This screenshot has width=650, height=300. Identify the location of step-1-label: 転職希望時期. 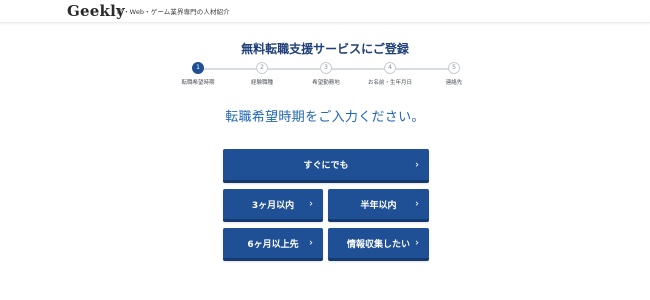
(198, 83).